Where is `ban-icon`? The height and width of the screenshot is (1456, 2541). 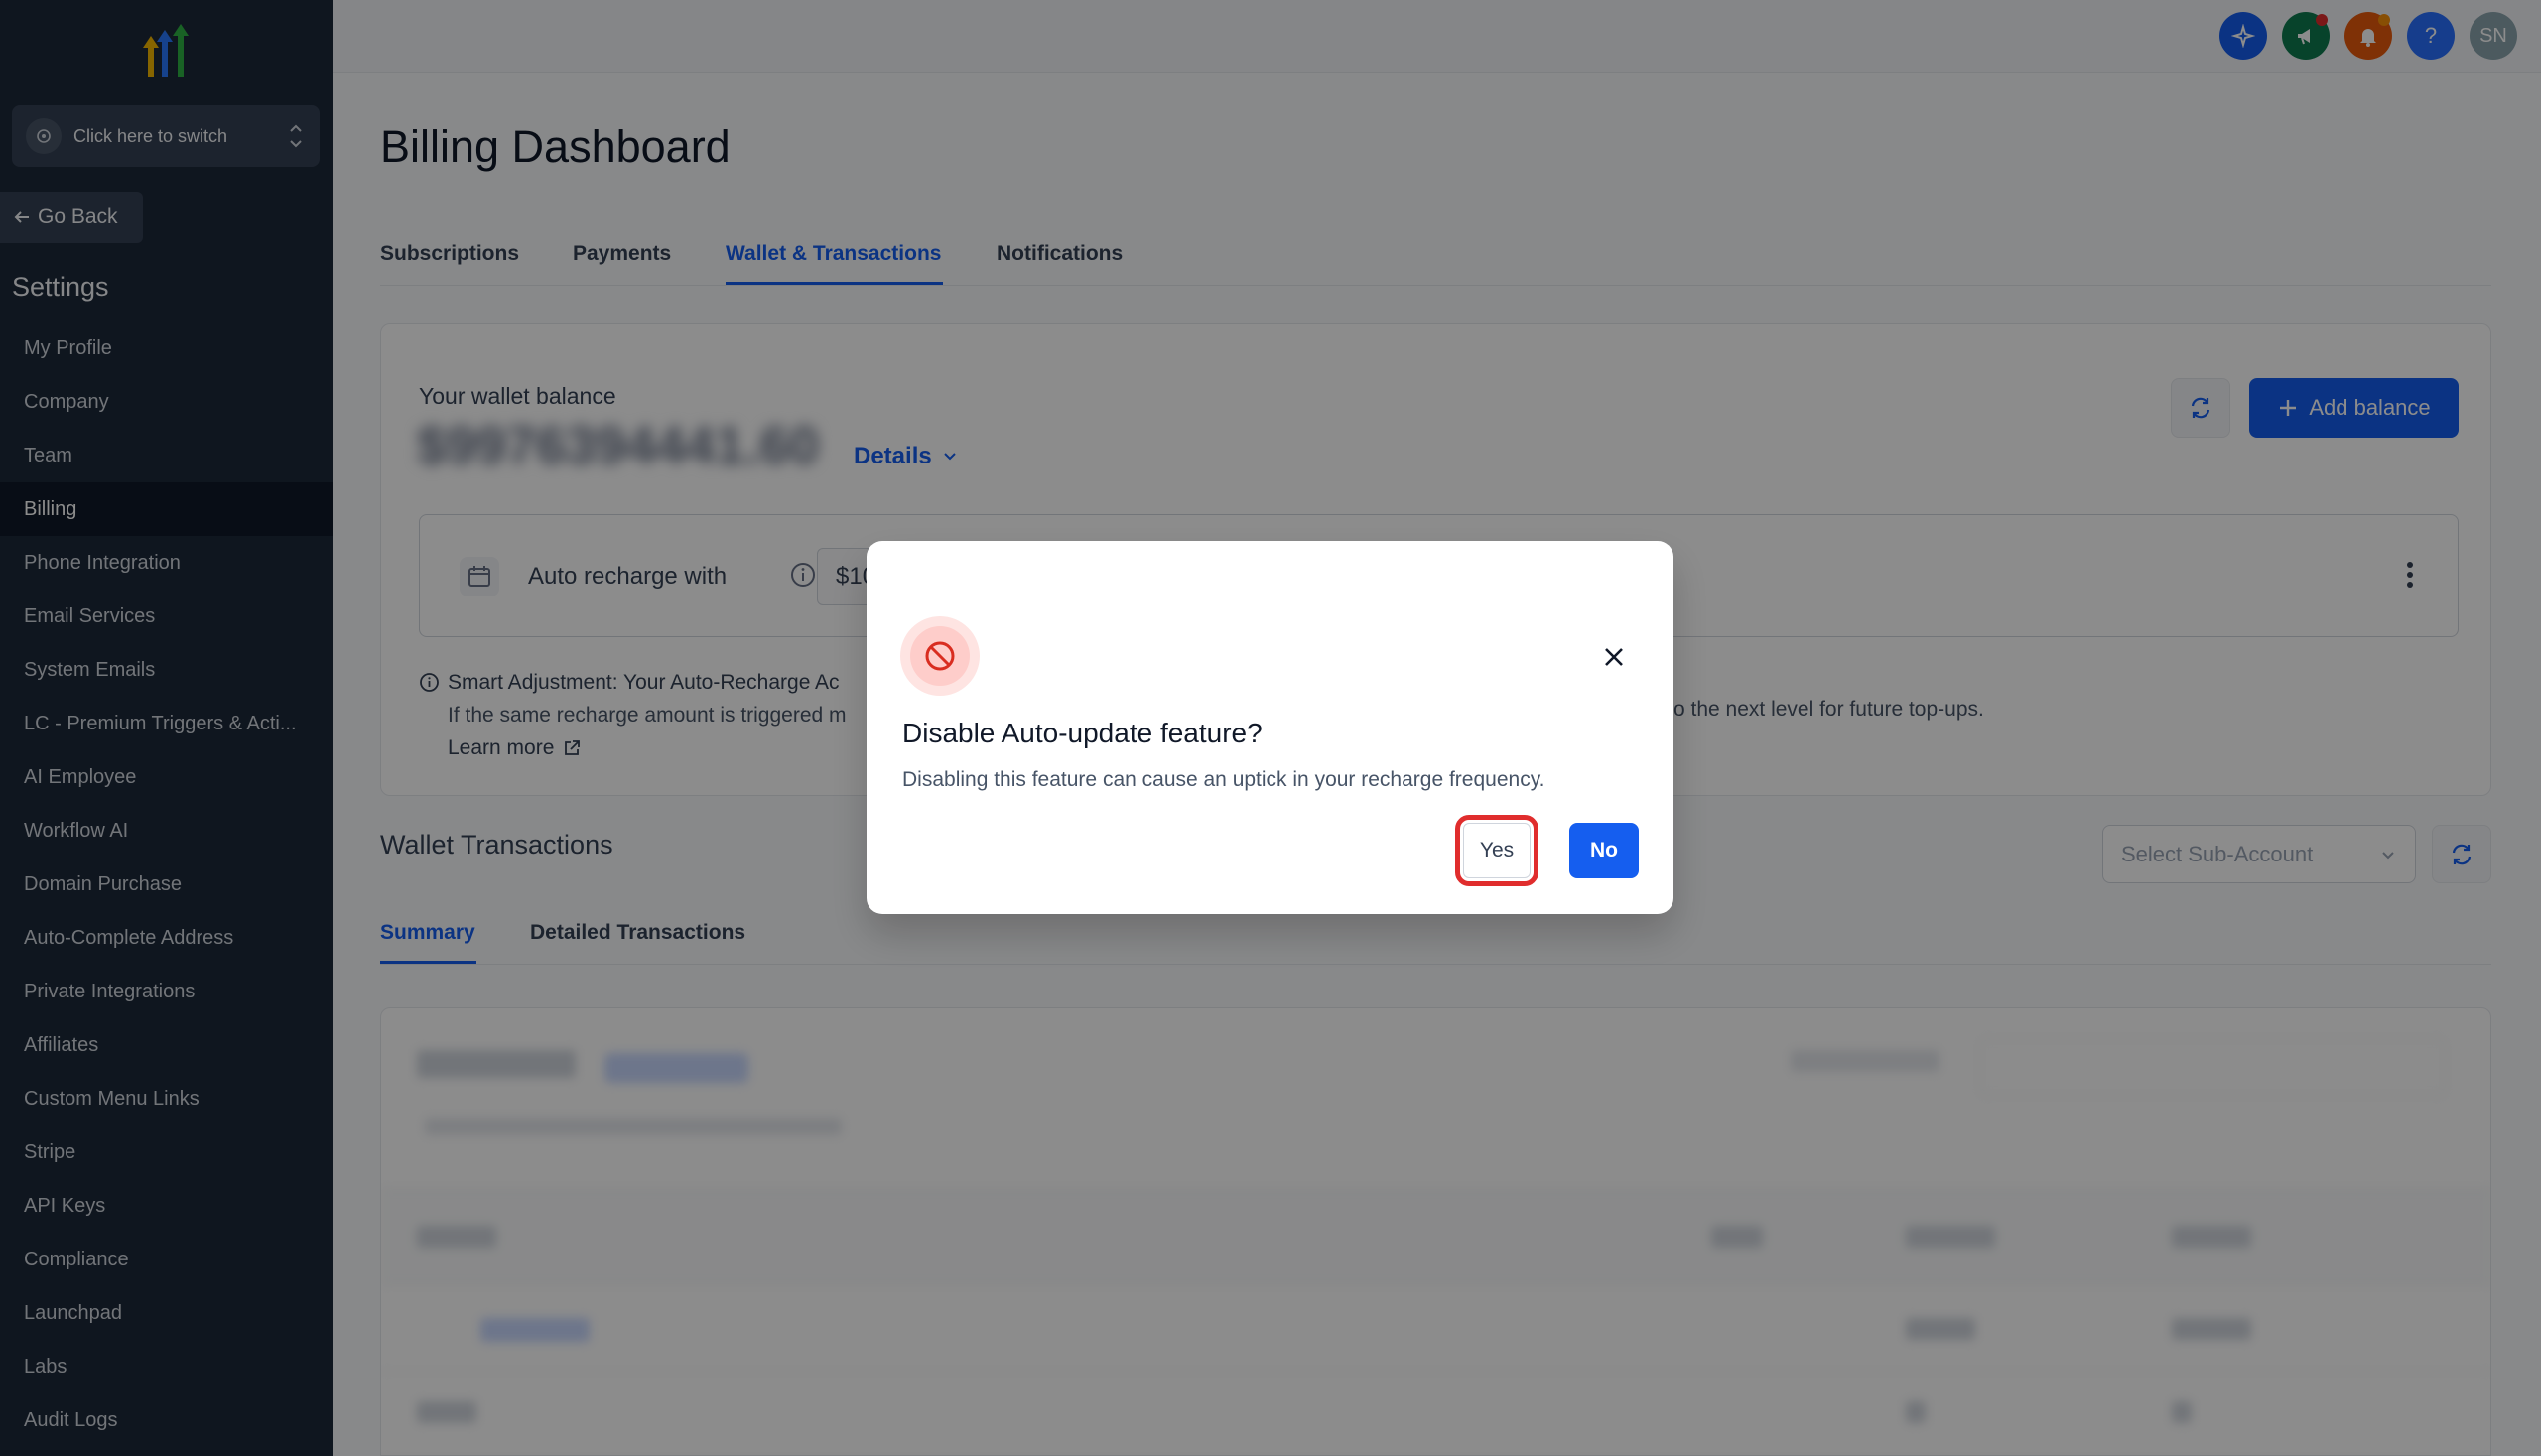 ban-icon is located at coordinates (940, 656).